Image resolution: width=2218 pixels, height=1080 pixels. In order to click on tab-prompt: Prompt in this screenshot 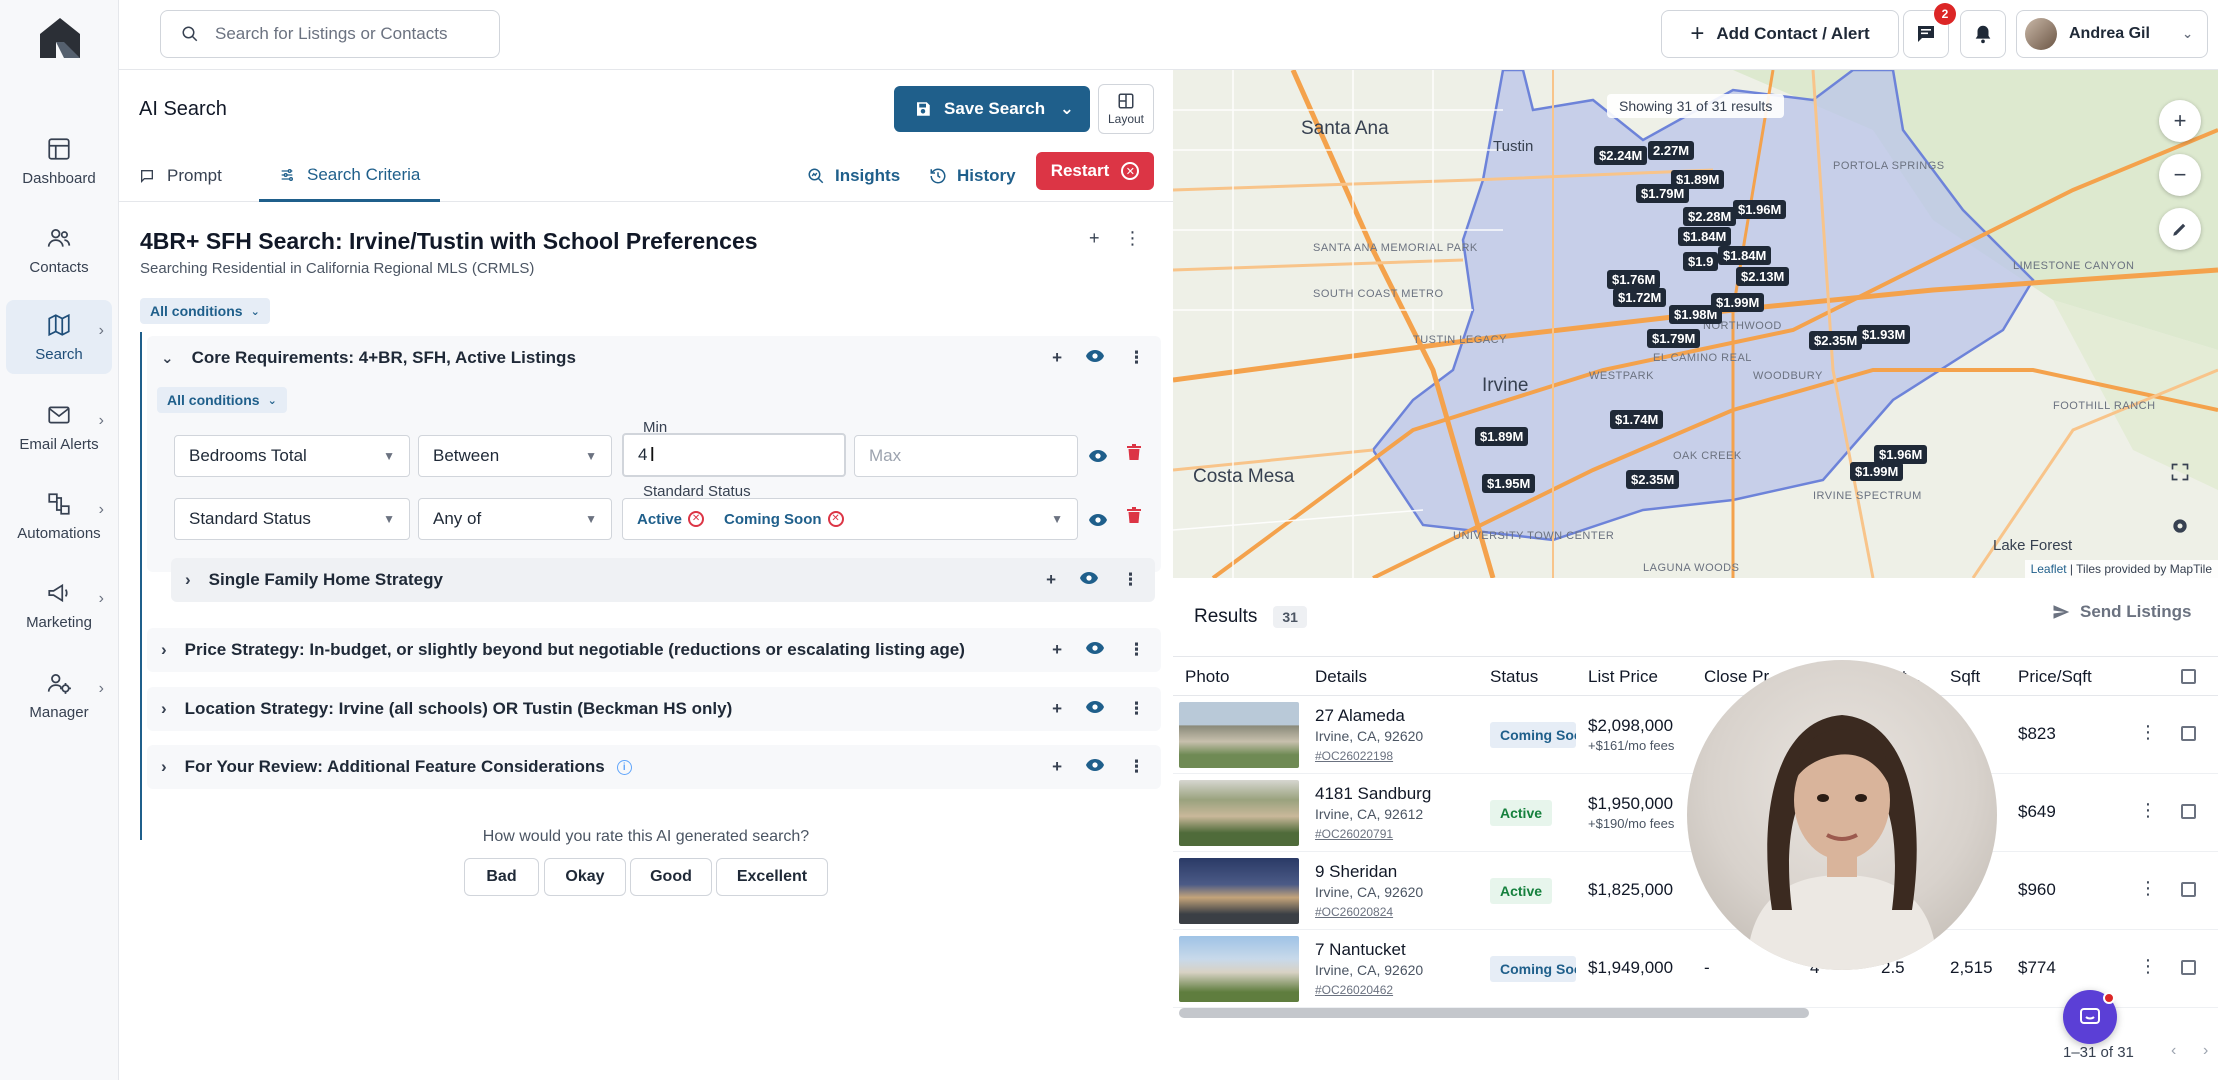, I will do `click(180, 176)`.